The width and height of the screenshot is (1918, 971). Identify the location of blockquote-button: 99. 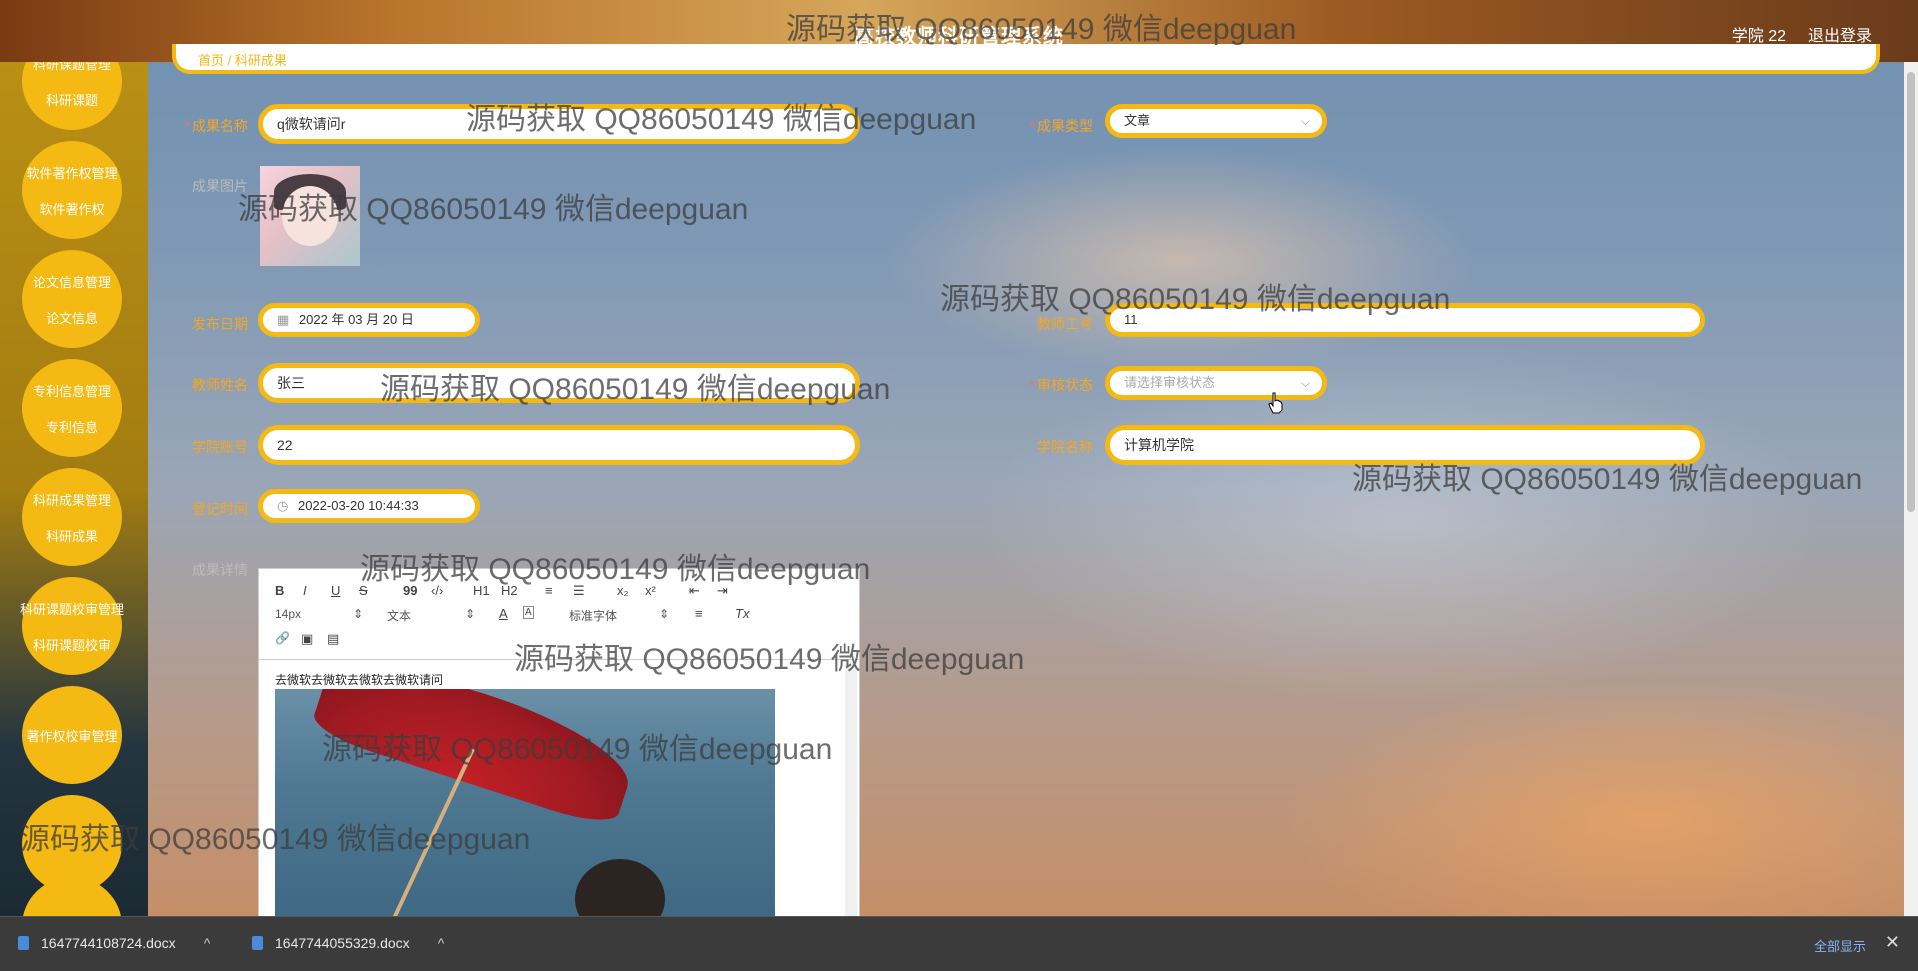
(410, 590).